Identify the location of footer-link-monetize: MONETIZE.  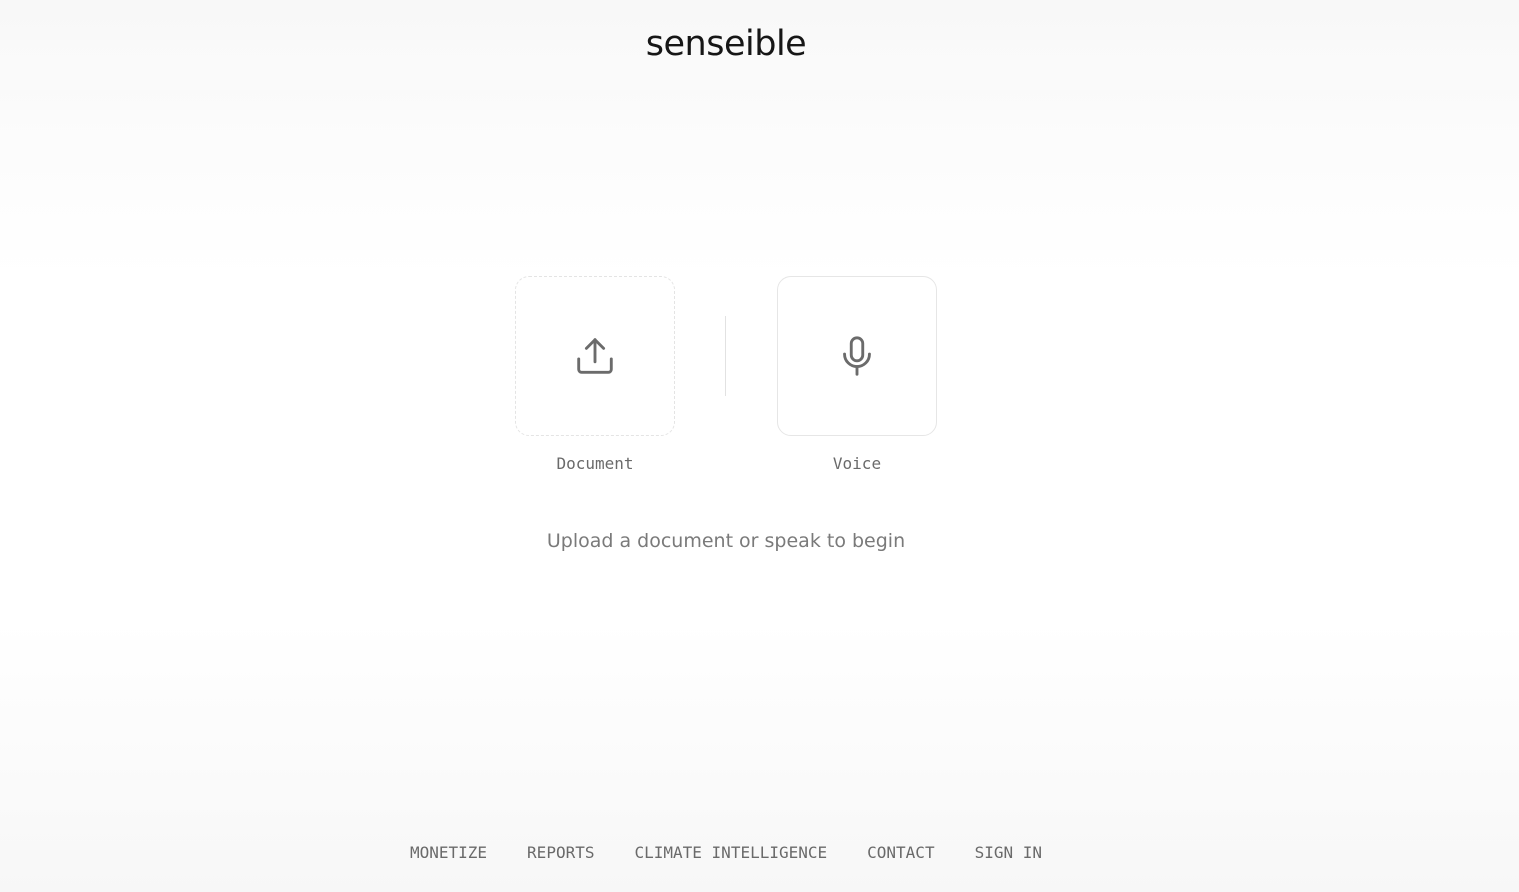
(448, 852).